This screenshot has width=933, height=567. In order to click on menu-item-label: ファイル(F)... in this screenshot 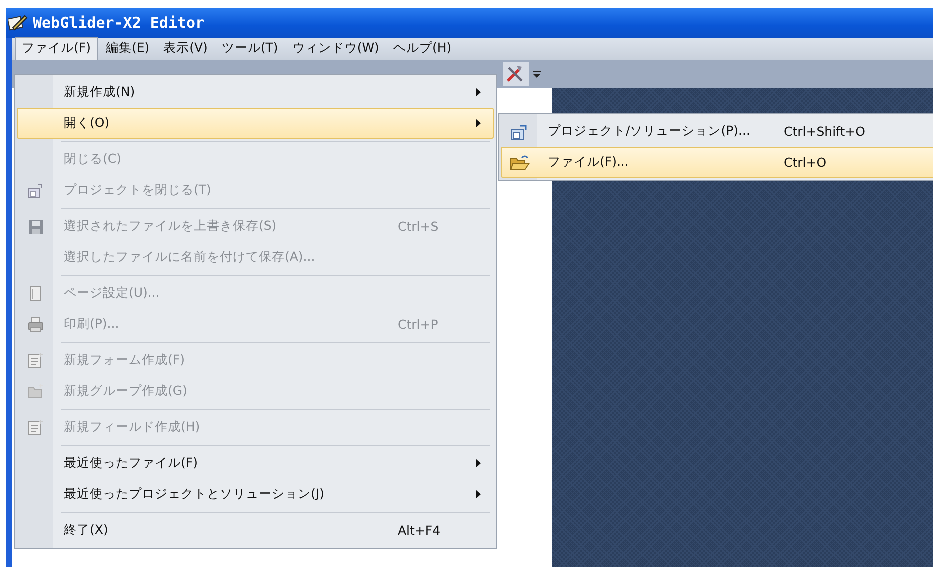, I will do `click(589, 162)`.